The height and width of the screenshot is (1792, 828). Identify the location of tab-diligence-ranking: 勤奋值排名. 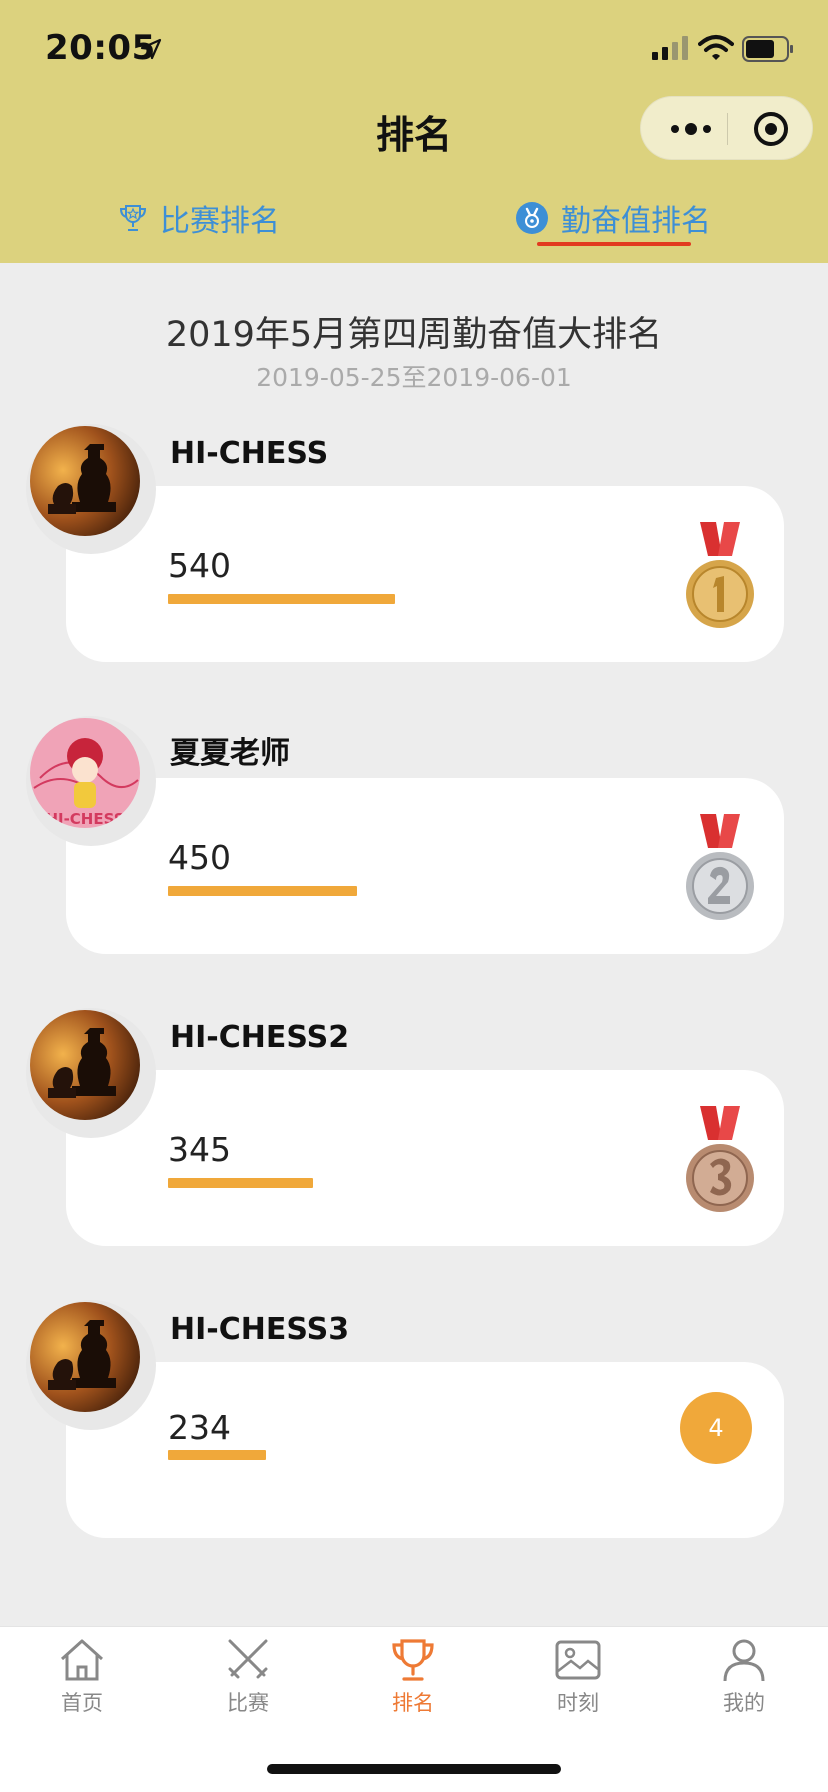
(613, 218).